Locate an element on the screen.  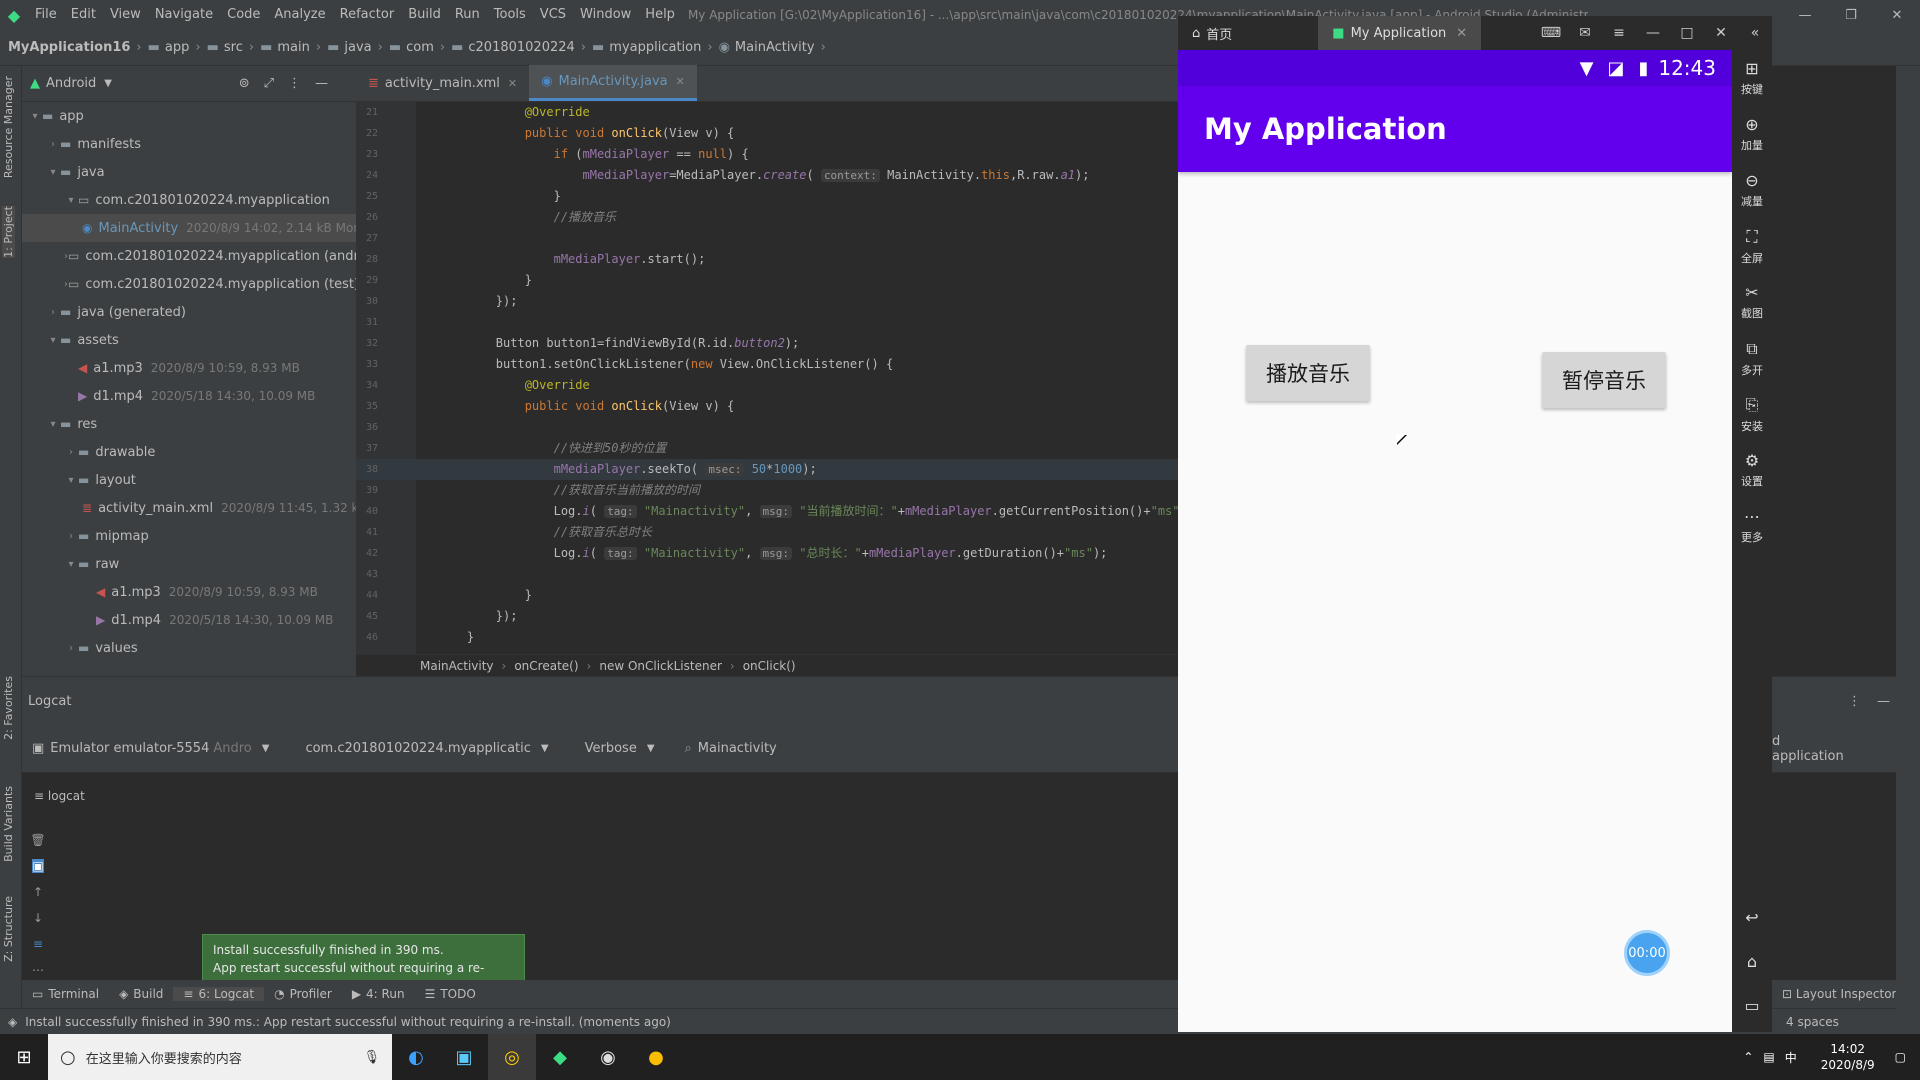
tree-item-mipmap: › ▬ mipmap is located at coordinates (189, 536).